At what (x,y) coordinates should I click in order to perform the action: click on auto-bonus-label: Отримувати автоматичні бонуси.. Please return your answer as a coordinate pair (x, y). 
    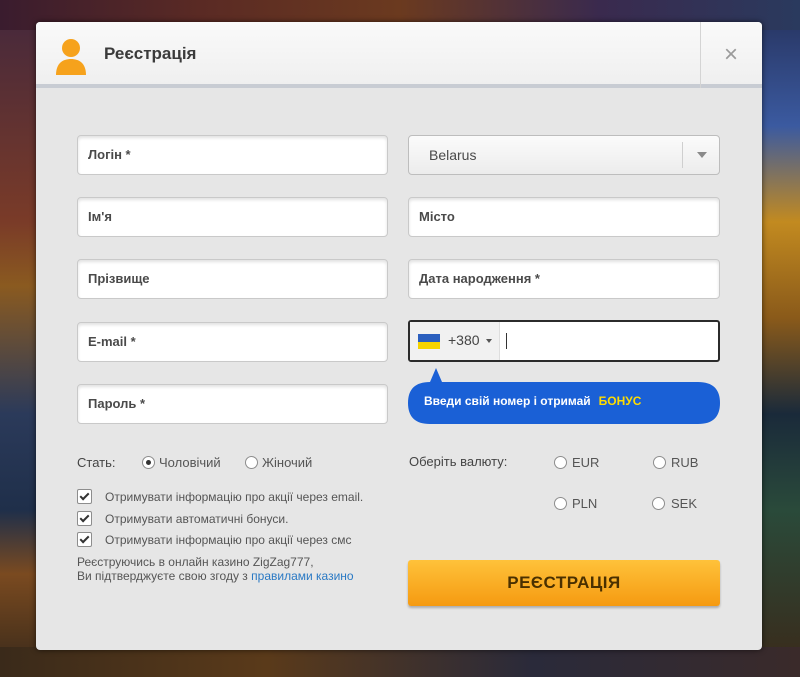
    Looking at the image, I should click on (197, 519).